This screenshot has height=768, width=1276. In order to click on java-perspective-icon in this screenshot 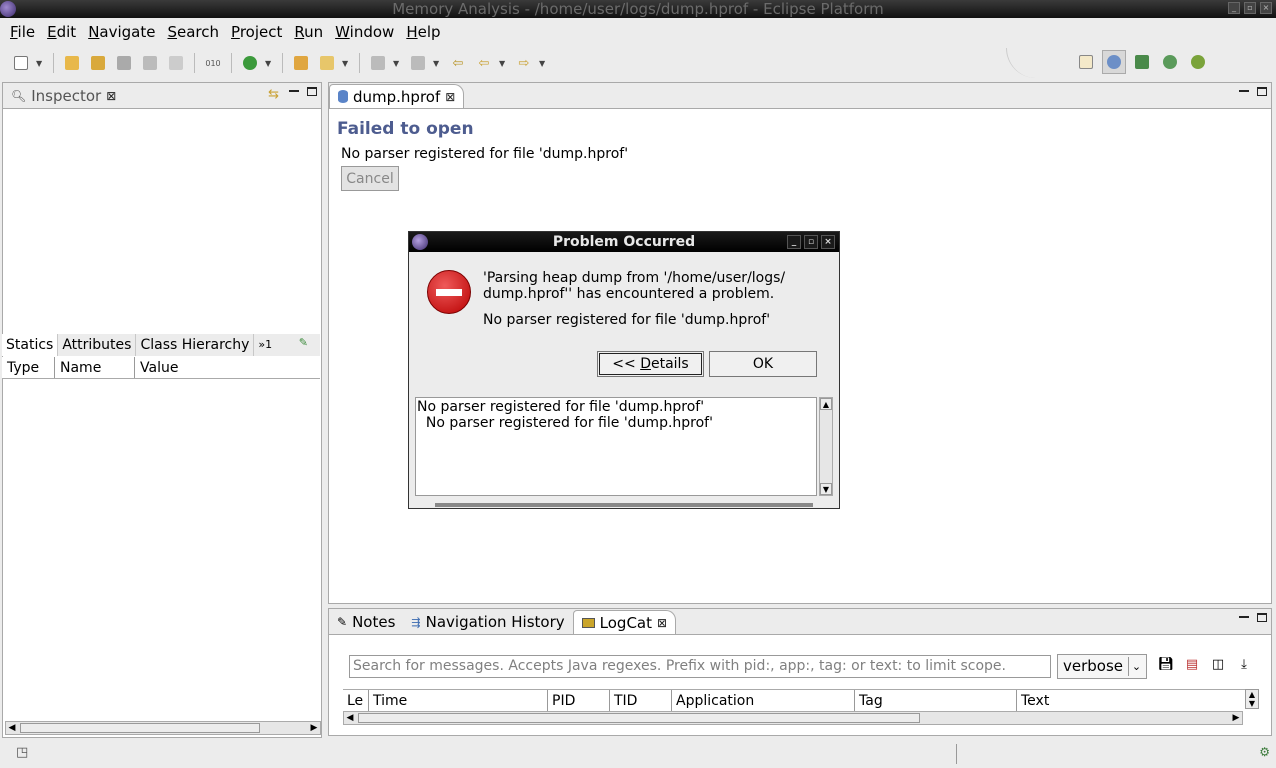, I will do `click(1142, 62)`.